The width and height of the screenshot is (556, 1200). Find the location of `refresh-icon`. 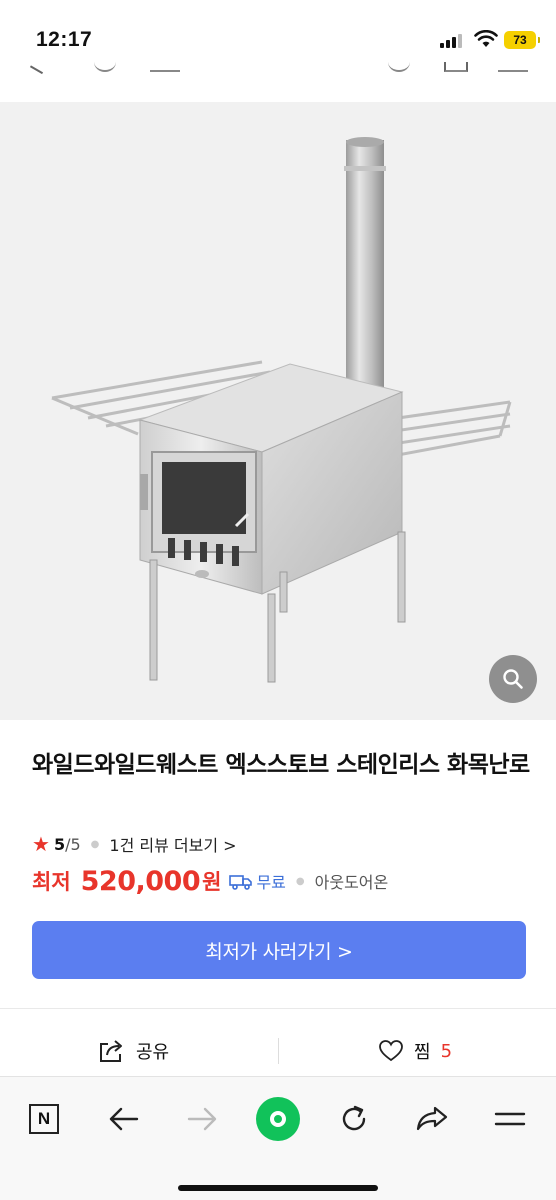

refresh-icon is located at coordinates (354, 1118).